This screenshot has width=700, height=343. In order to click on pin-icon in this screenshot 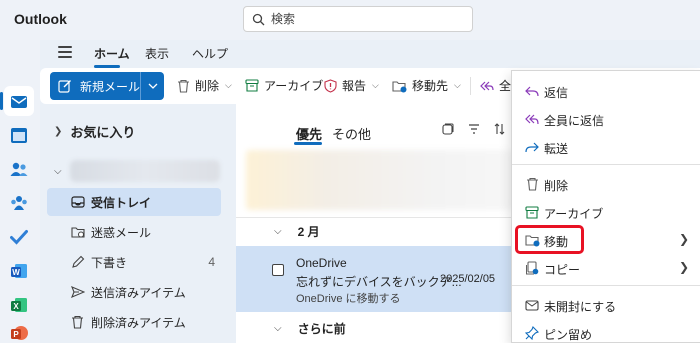, I will do `click(532, 333)`.